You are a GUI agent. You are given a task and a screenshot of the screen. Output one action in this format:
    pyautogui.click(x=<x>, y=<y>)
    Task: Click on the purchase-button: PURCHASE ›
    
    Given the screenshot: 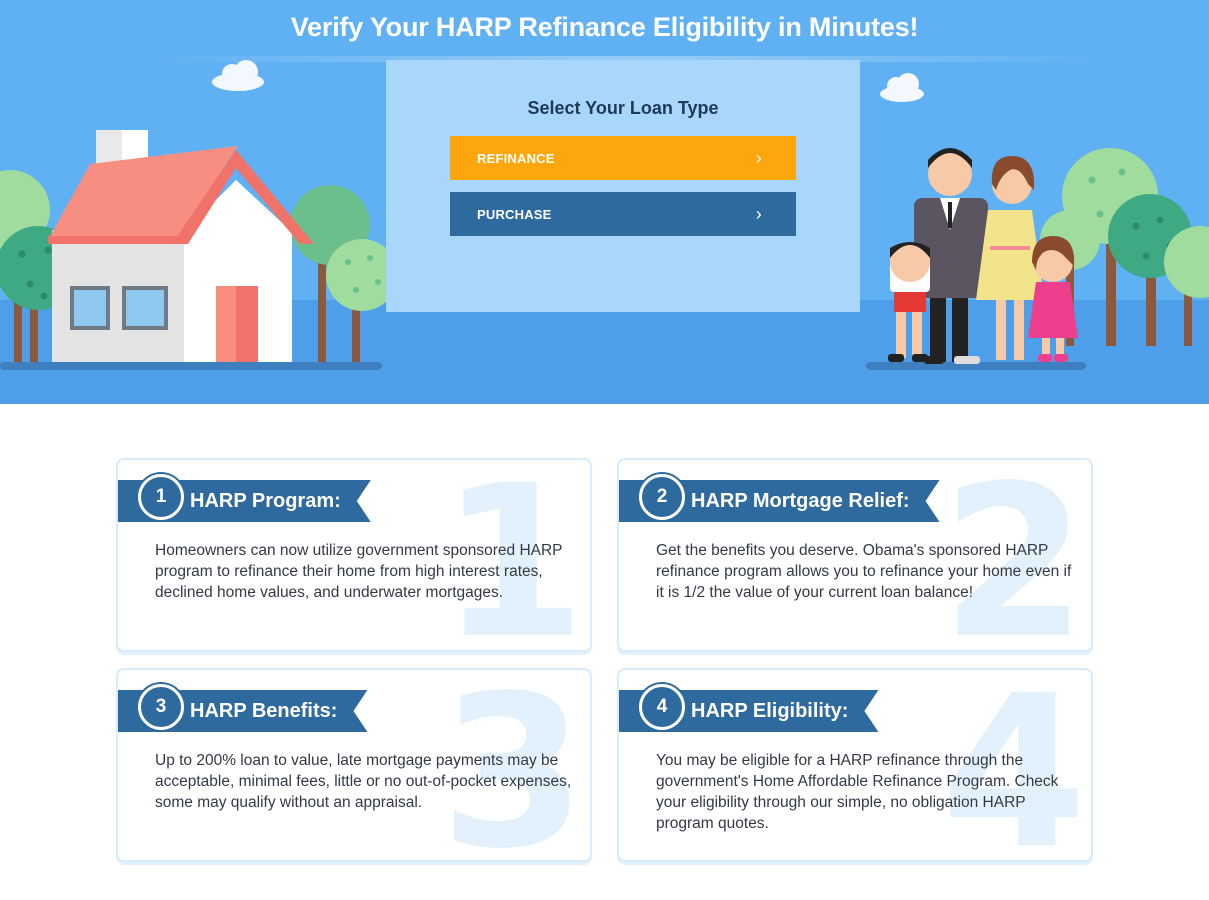 What is the action you would take?
    pyautogui.click(x=623, y=214)
    